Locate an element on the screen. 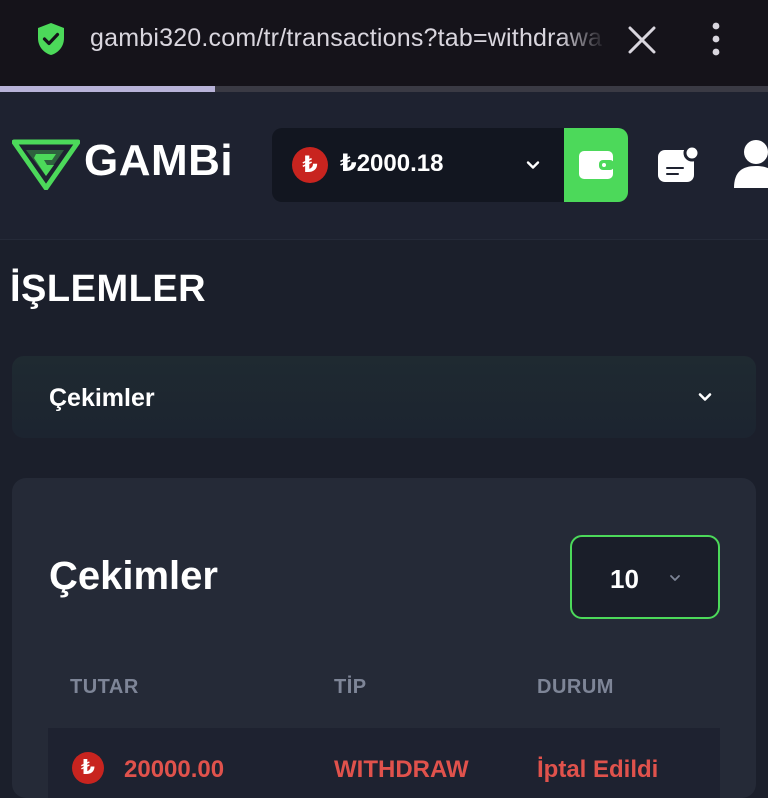 This screenshot has height=798, width=768. column-header-type: TİP is located at coordinates (350, 687).